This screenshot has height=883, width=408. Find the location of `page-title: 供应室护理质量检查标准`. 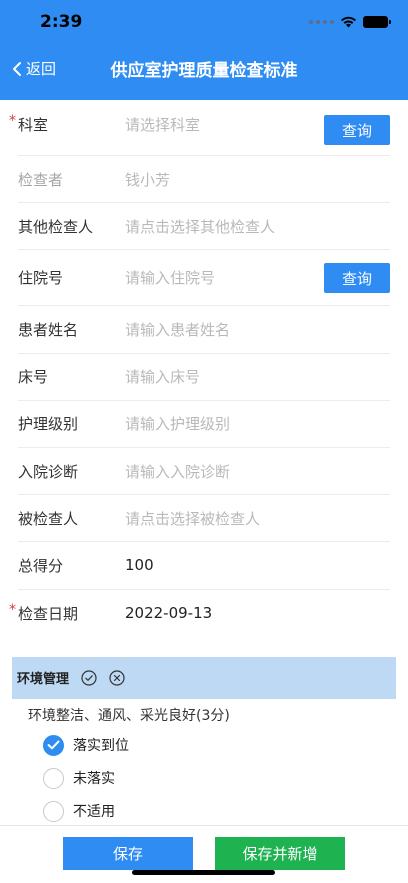

page-title: 供应室护理质量检查标准 is located at coordinates (204, 71).